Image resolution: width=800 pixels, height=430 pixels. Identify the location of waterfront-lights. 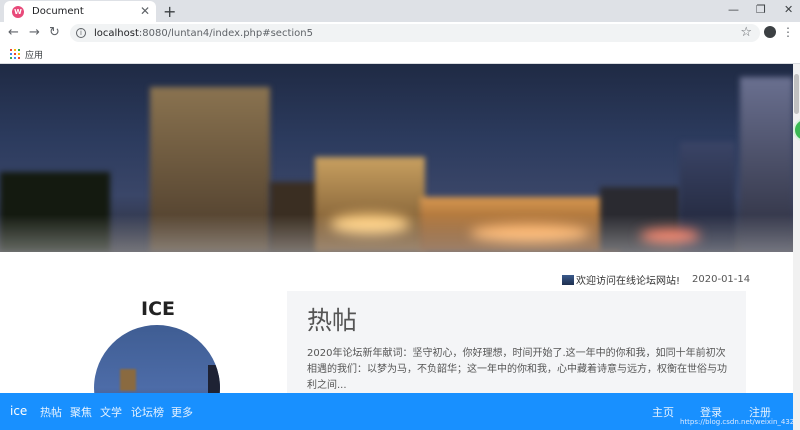
(520, 224).